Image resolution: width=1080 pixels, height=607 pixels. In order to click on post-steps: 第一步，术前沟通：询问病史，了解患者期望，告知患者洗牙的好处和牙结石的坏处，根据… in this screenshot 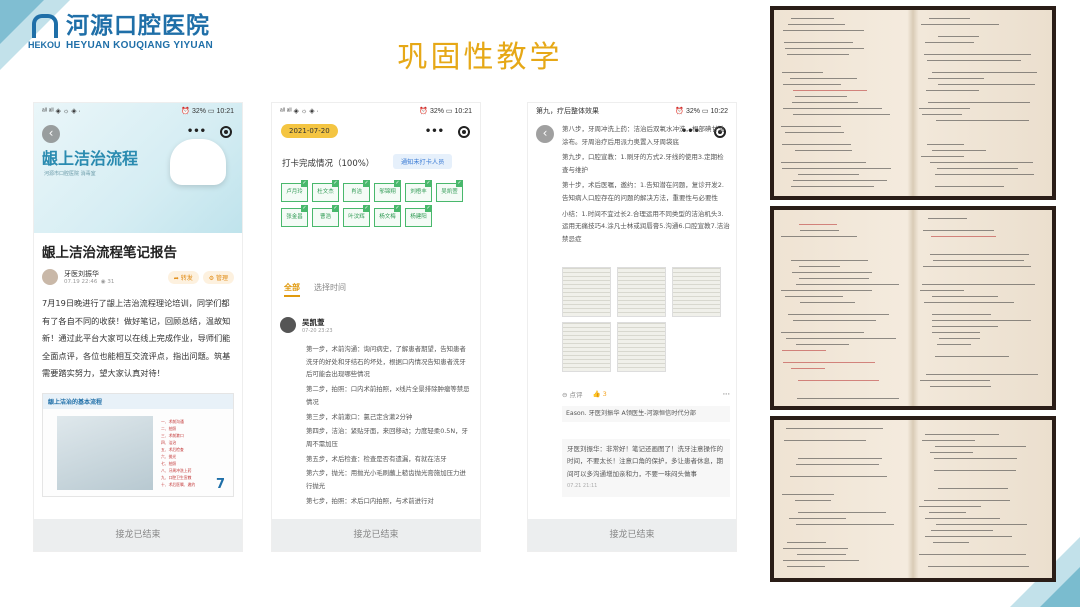, I will do `click(389, 426)`.